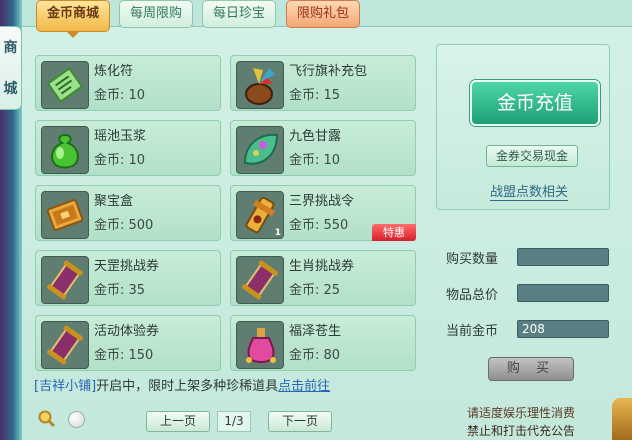 Image resolution: width=632 pixels, height=440 pixels. What do you see at coordinates (277, 233) in the screenshot?
I see `item-quantity: 1` at bounding box center [277, 233].